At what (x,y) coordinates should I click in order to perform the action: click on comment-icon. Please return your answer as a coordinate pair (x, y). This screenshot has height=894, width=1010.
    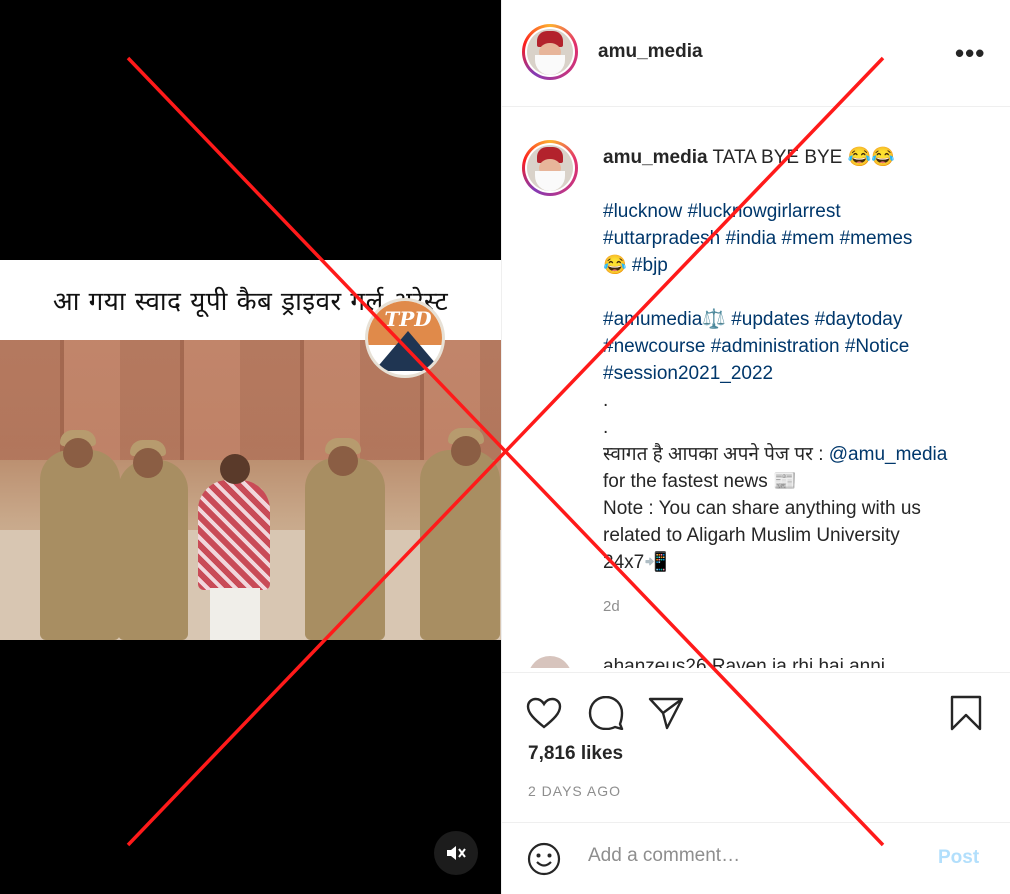
    Looking at the image, I should click on (606, 713).